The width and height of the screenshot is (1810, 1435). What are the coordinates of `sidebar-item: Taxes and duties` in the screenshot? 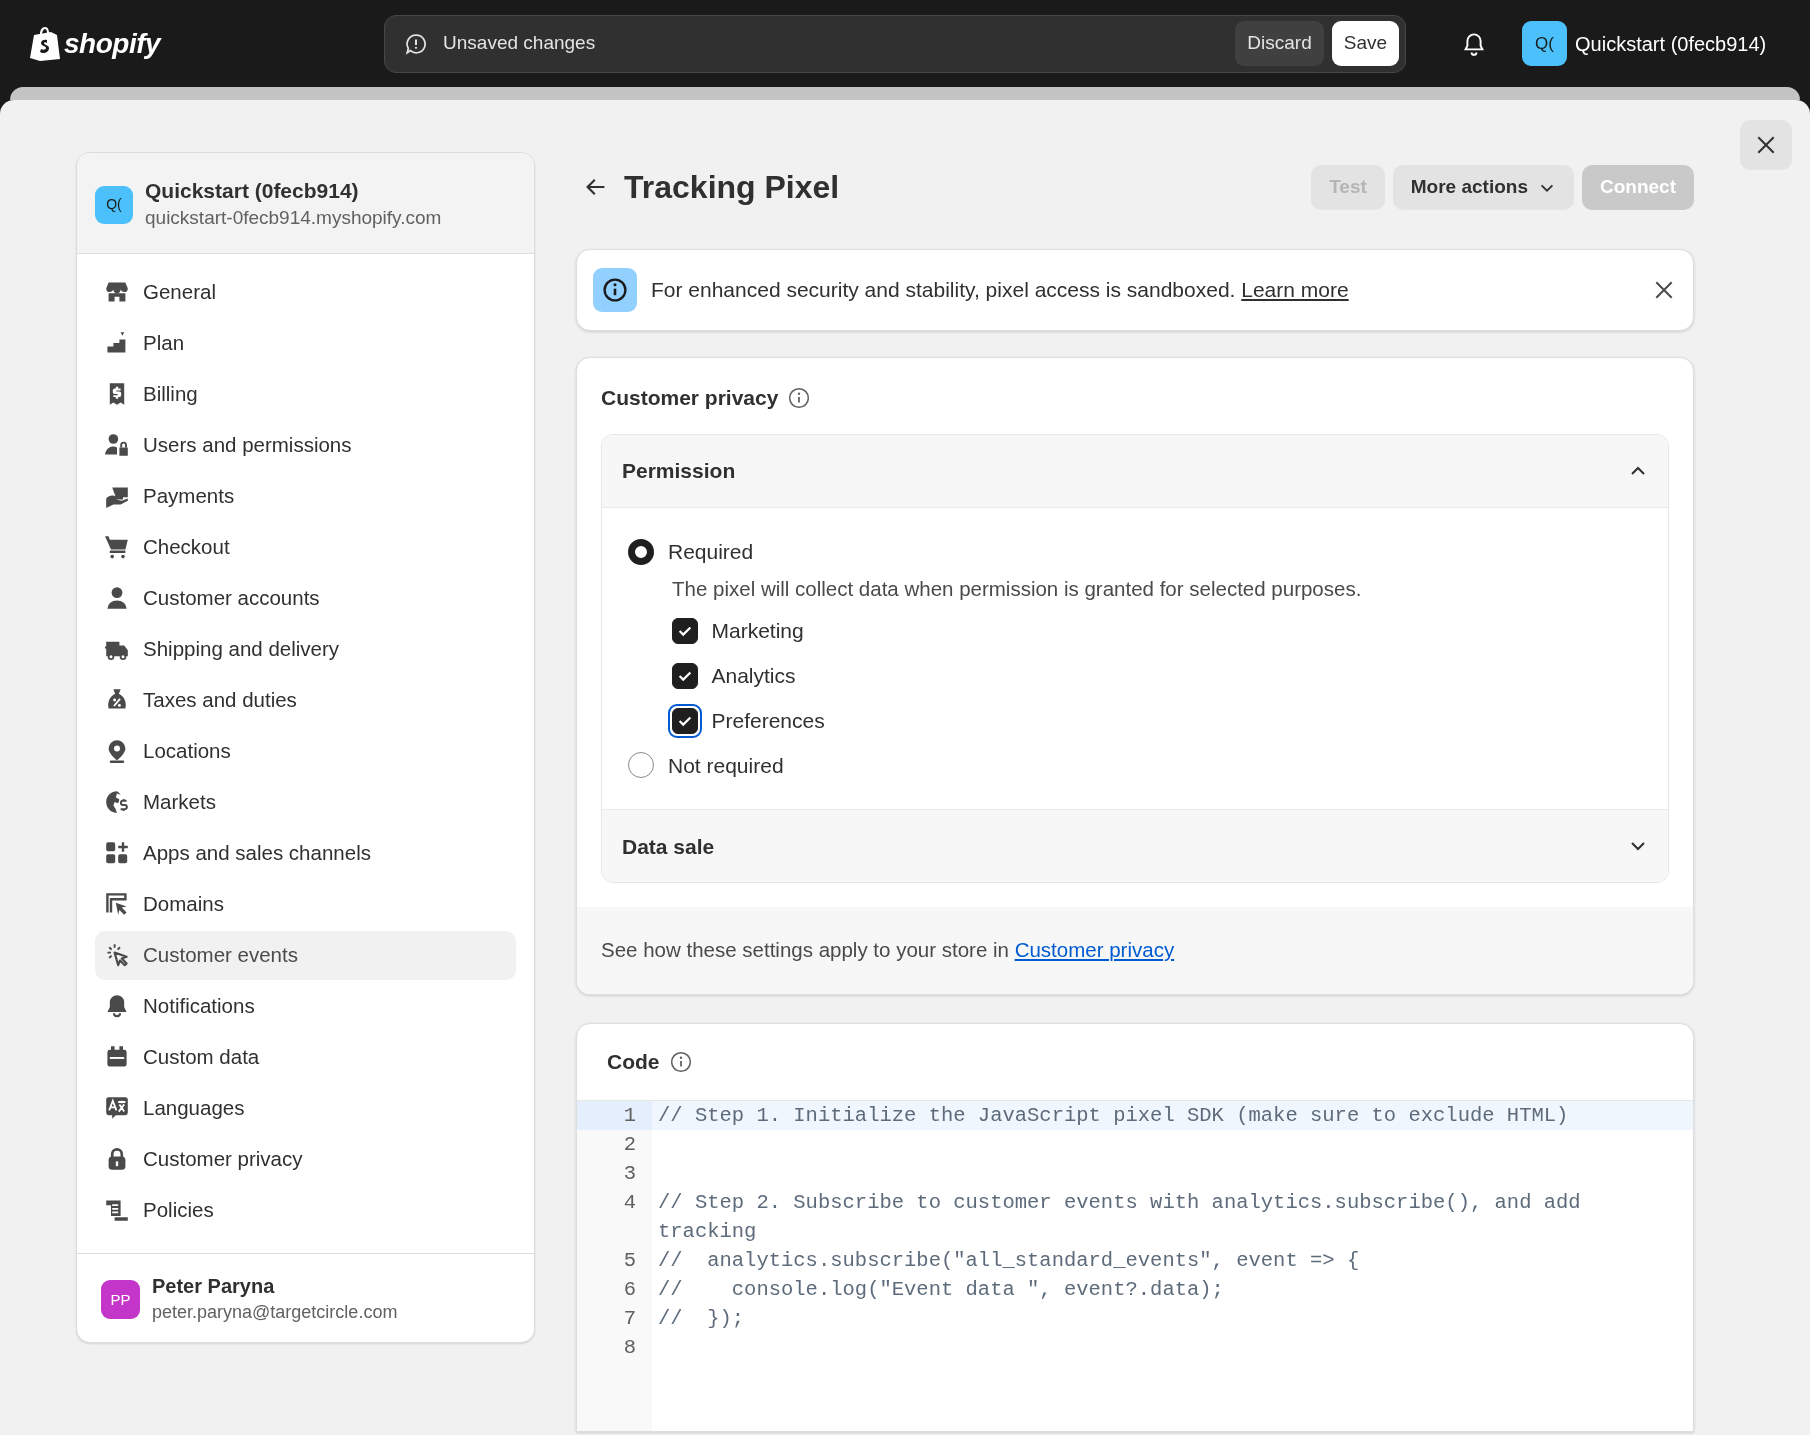 It's located at (305, 700).